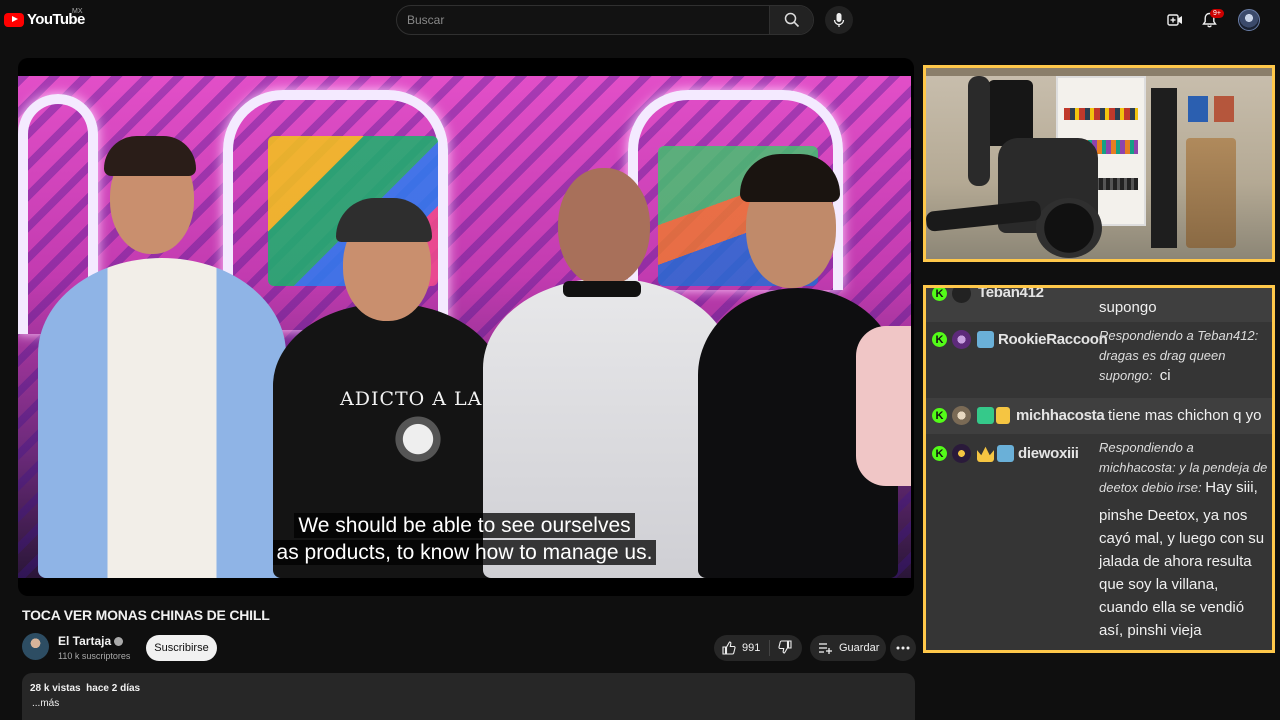 This screenshot has height=720, width=1280. I want to click on thumbs-up-icon, so click(729, 648).